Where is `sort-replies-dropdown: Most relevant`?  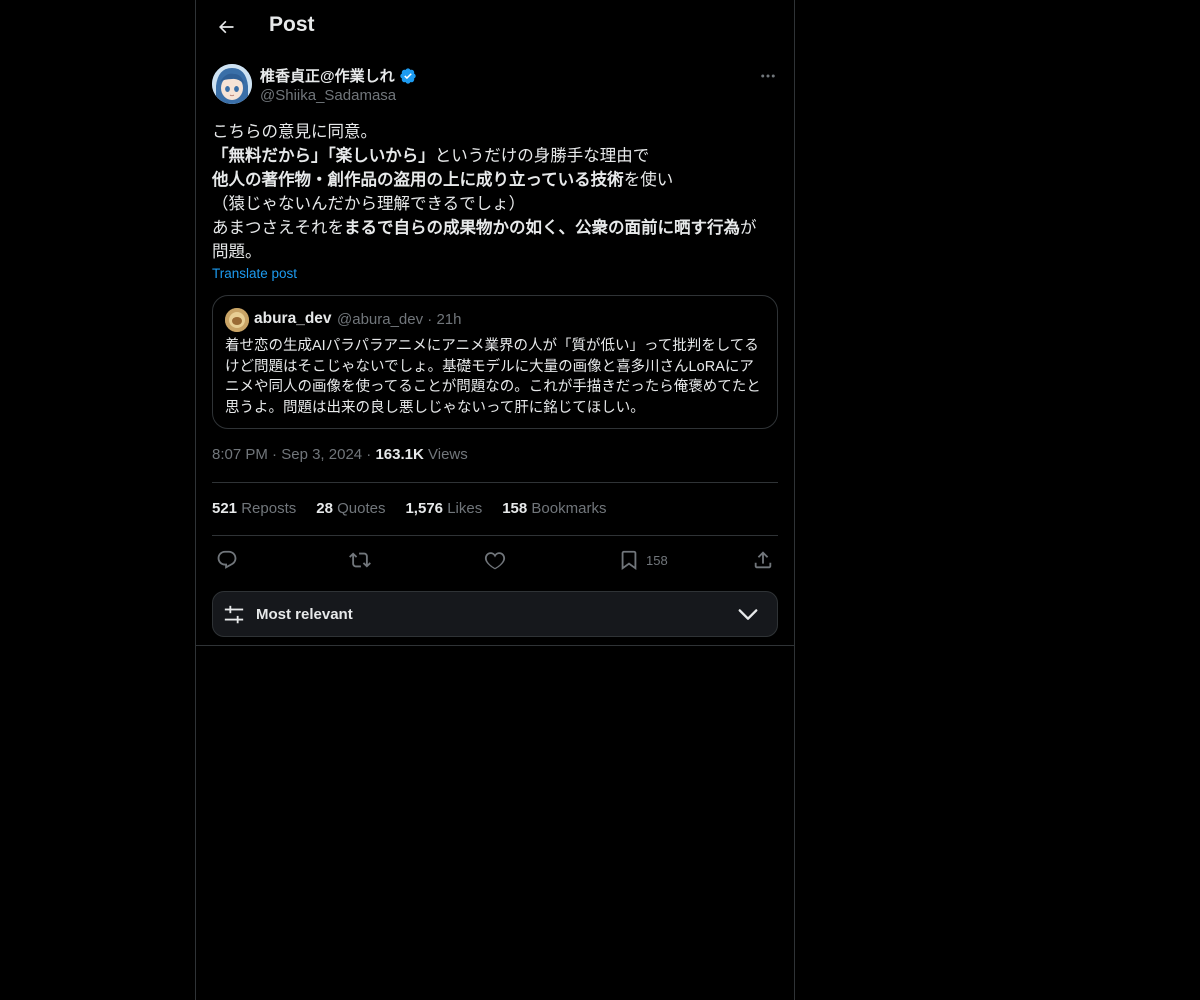 sort-replies-dropdown: Most relevant is located at coordinates (495, 614).